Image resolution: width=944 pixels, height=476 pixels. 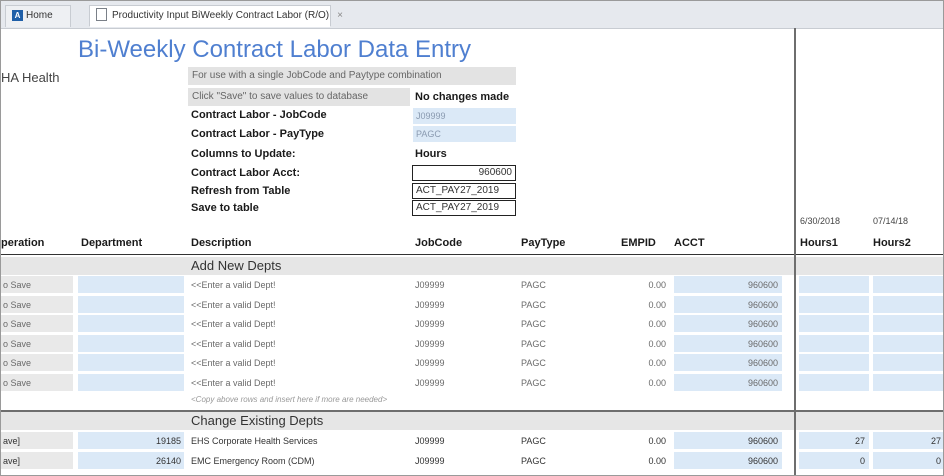 I want to click on hours2-cell: 27, so click(x=908, y=440).